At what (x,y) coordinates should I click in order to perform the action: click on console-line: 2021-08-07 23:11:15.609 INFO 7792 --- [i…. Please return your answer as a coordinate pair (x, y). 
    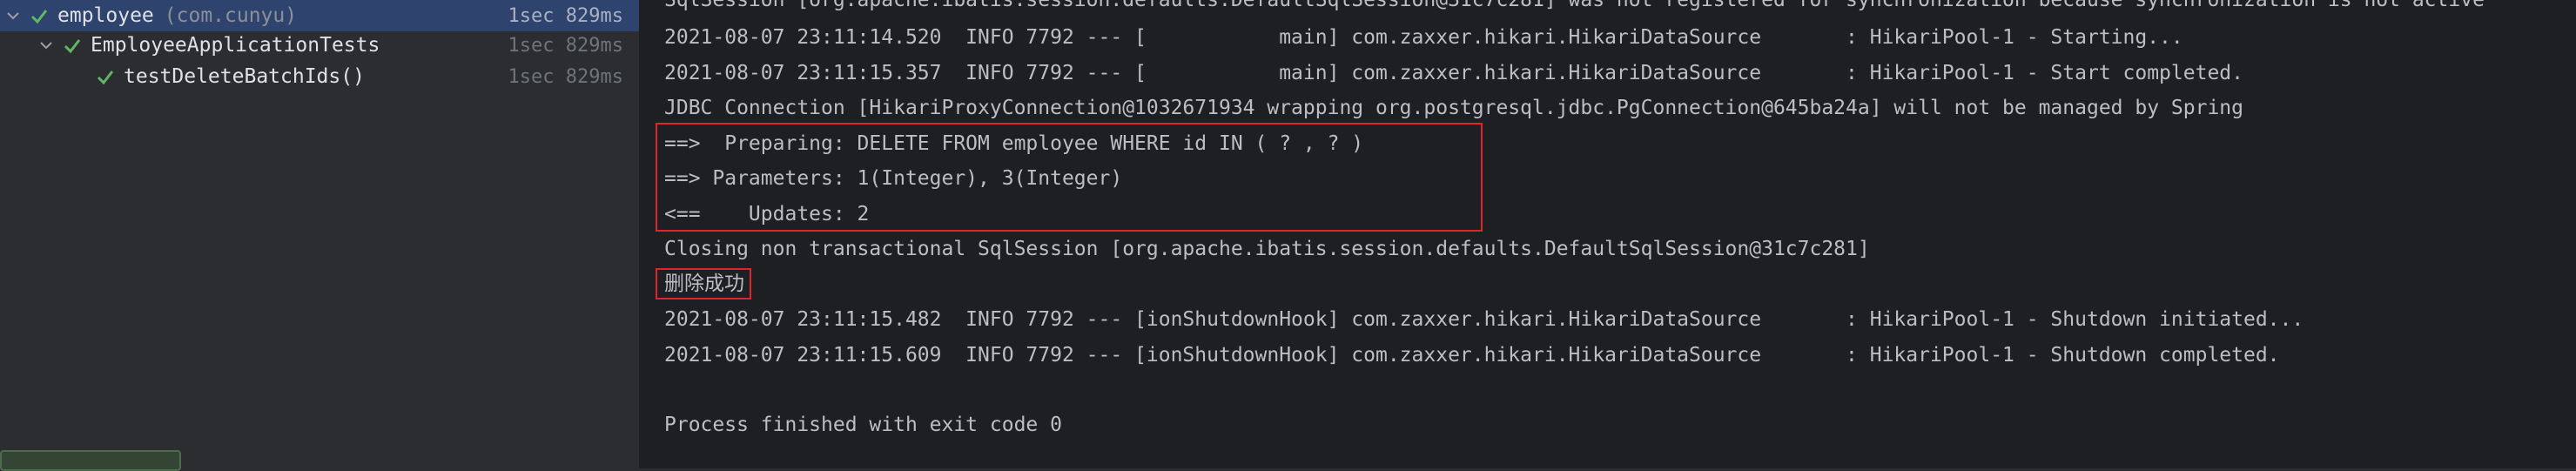
    Looking at the image, I should click on (1472, 355).